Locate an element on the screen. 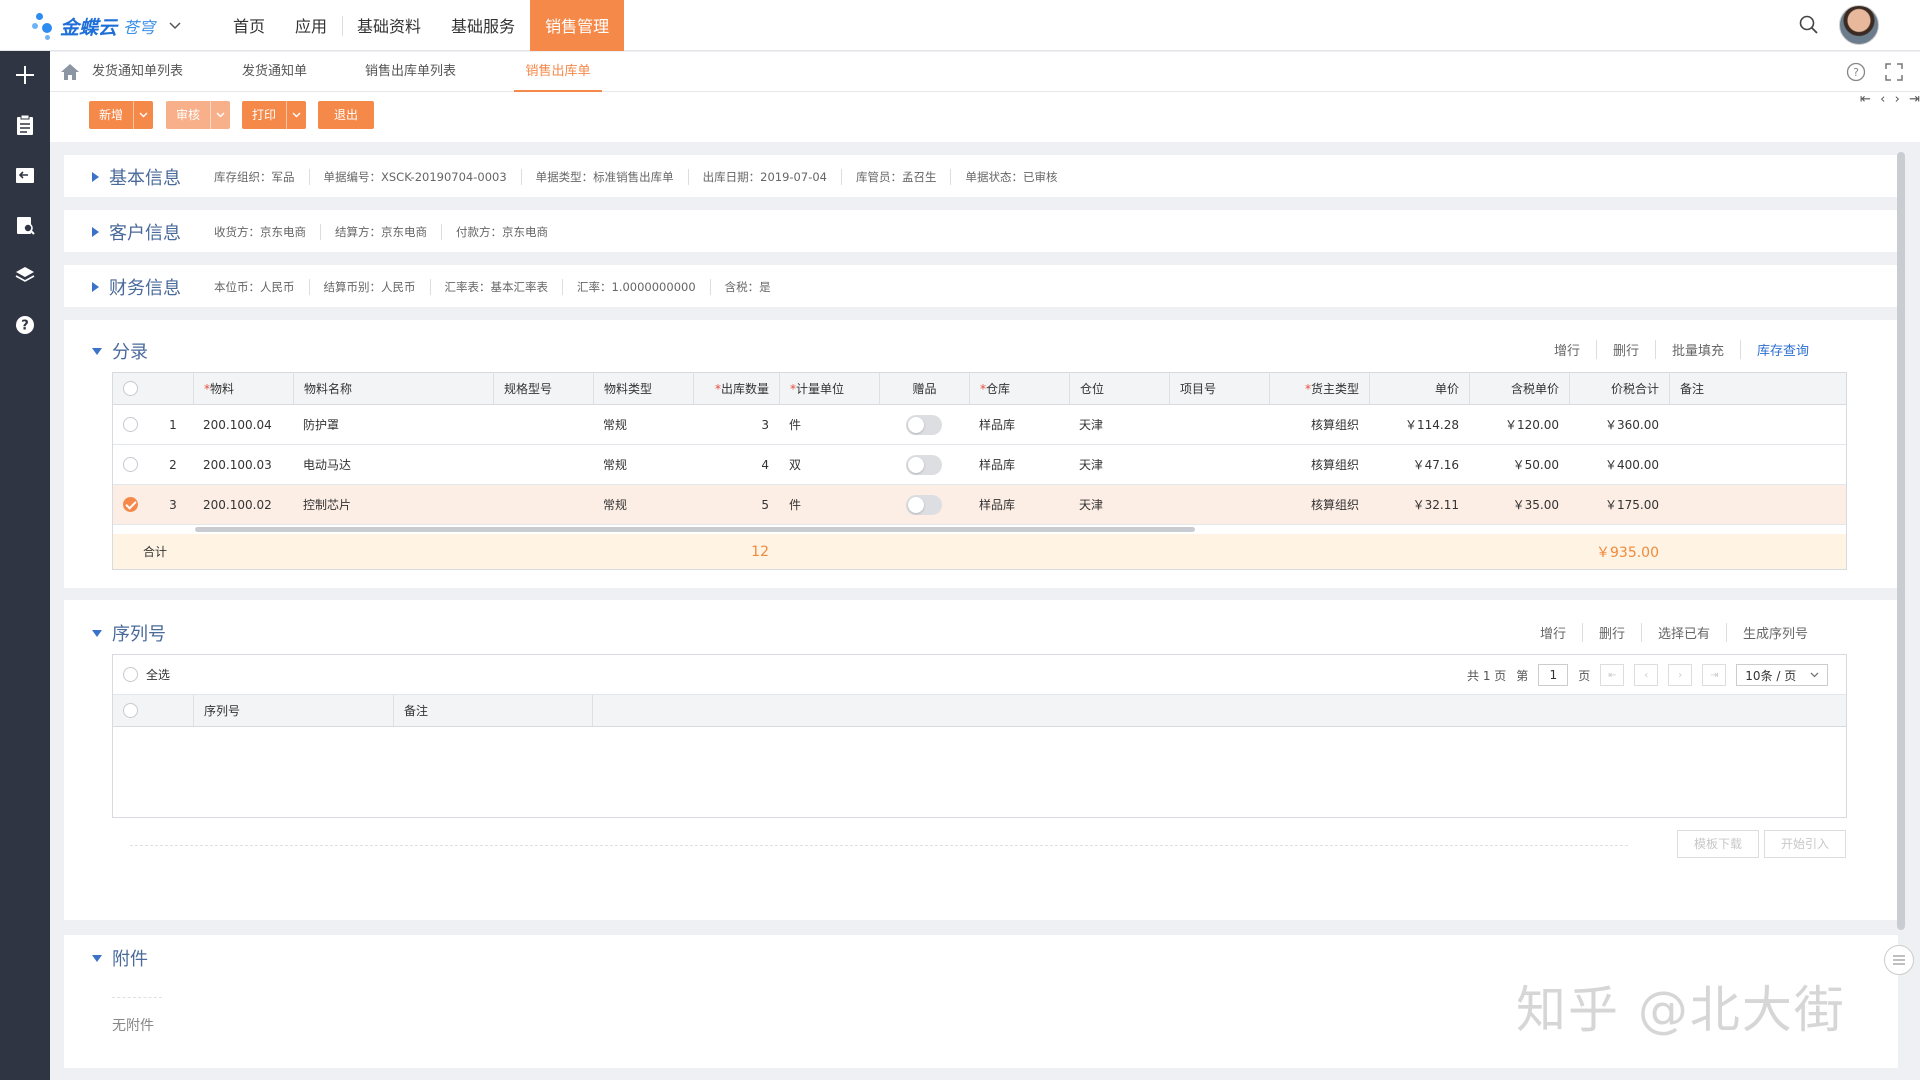 This screenshot has height=1080, width=1920. entries-header: 分录 is located at coordinates (120, 351).